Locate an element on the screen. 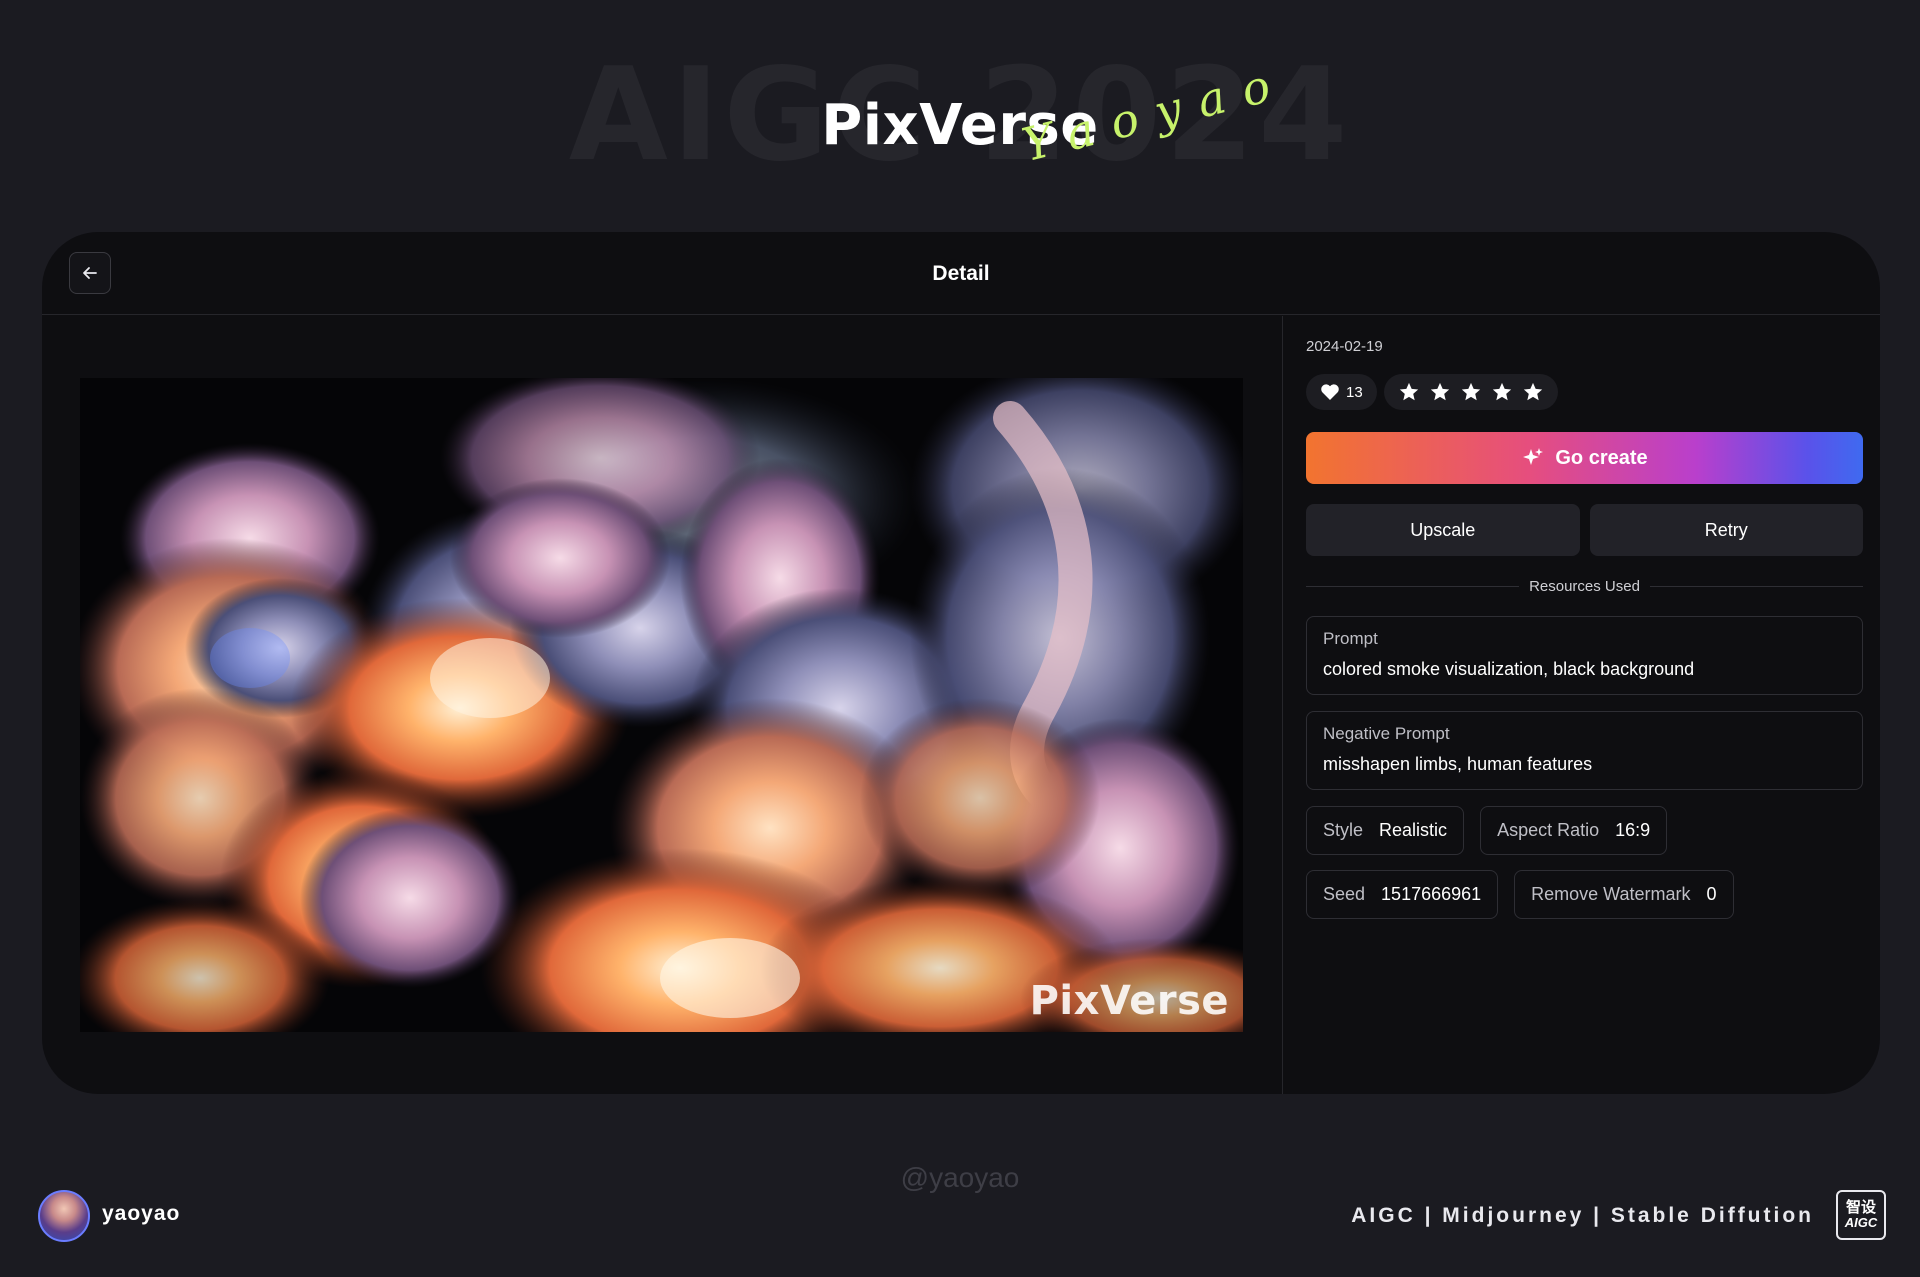 Image resolution: width=1920 pixels, height=1277 pixels. page-title: Detail is located at coordinates (961, 273).